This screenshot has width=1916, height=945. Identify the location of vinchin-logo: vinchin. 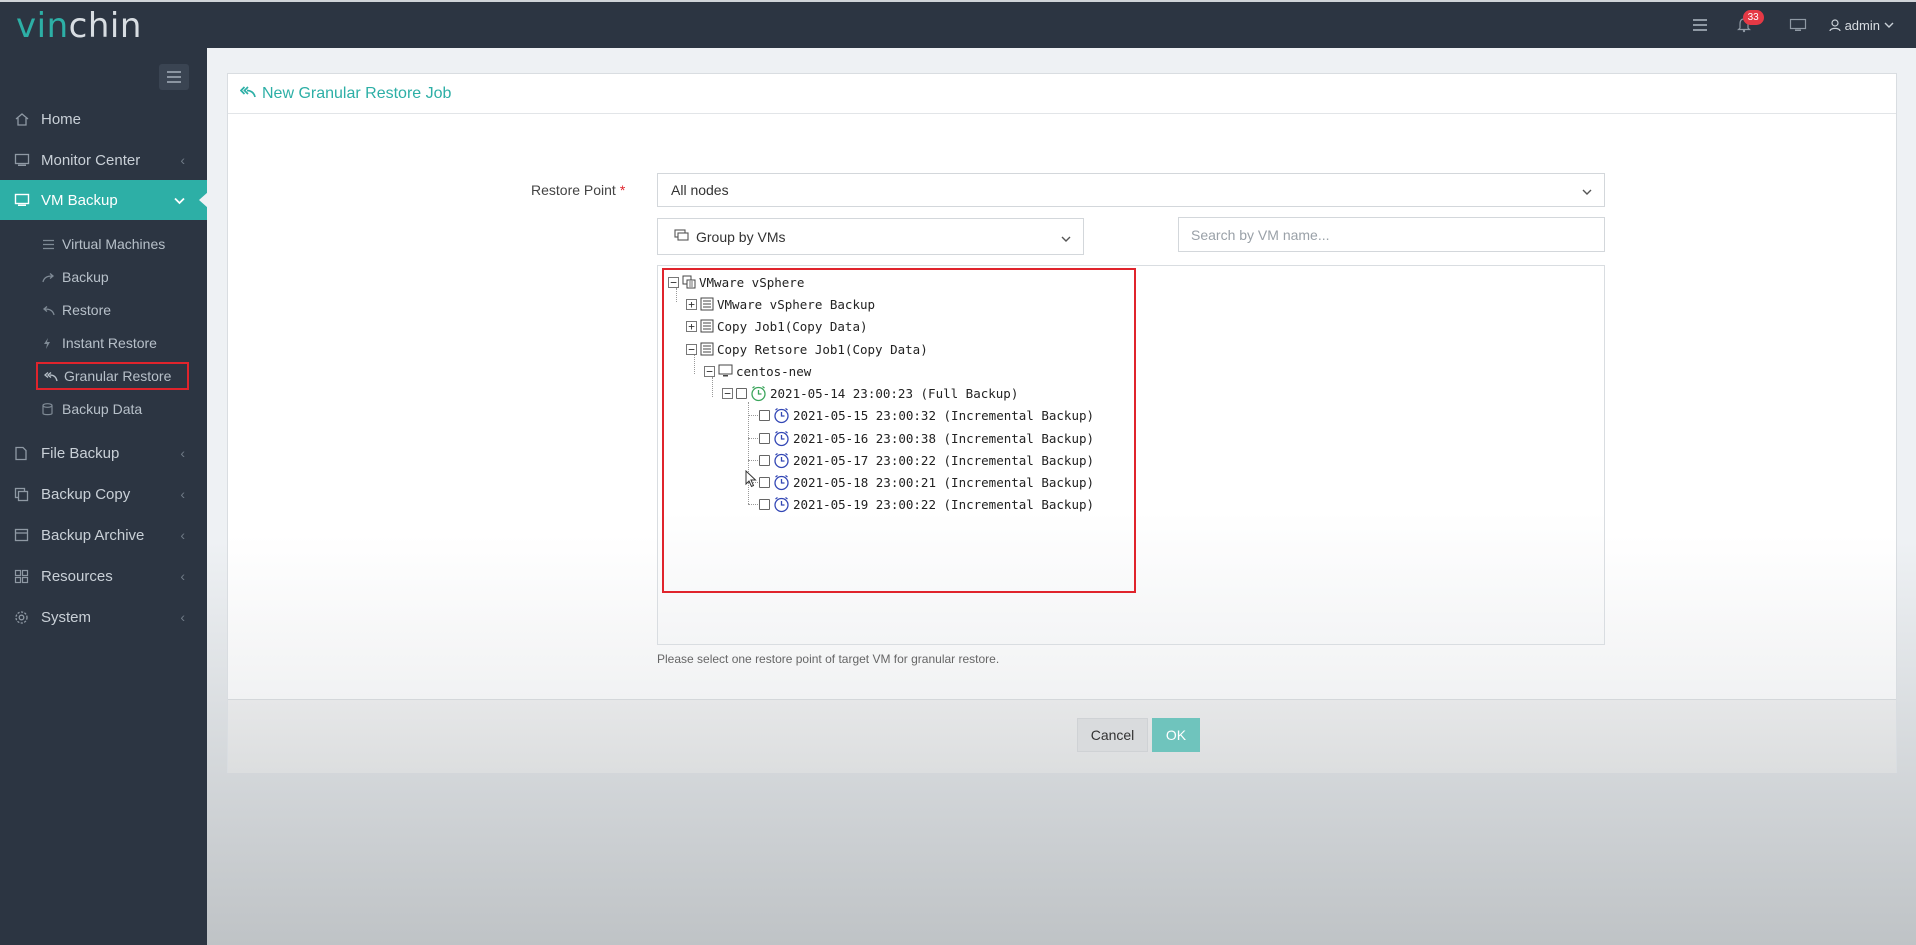
(79, 26).